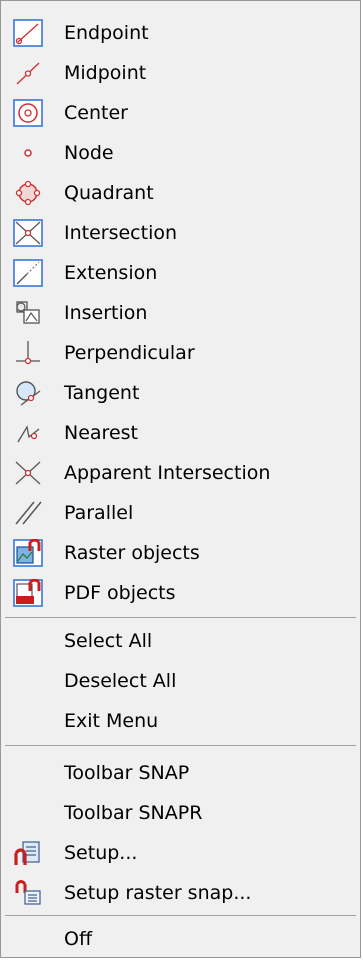 Image resolution: width=363 pixels, height=960 pixels. I want to click on menu-item-center: Center, so click(180, 113).